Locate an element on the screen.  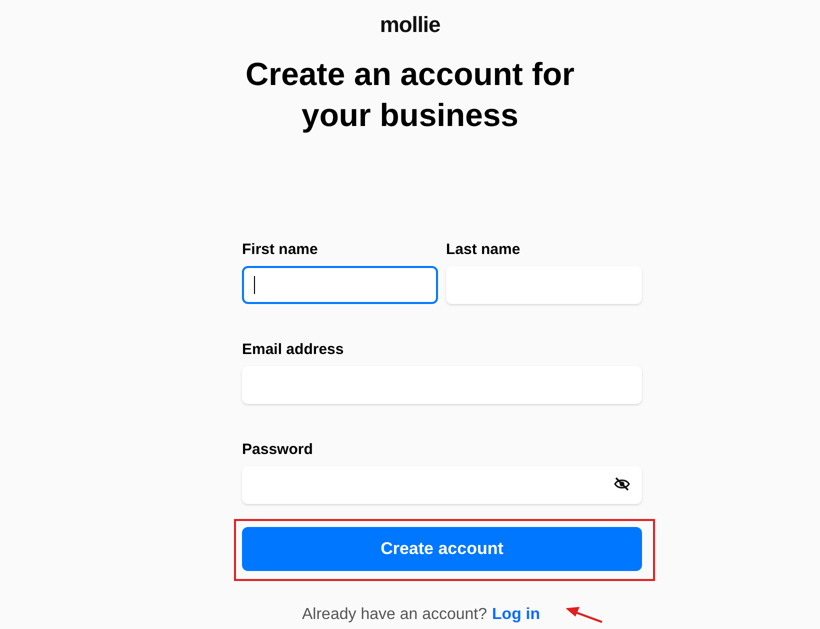
field-label: First name is located at coordinates (280, 250).